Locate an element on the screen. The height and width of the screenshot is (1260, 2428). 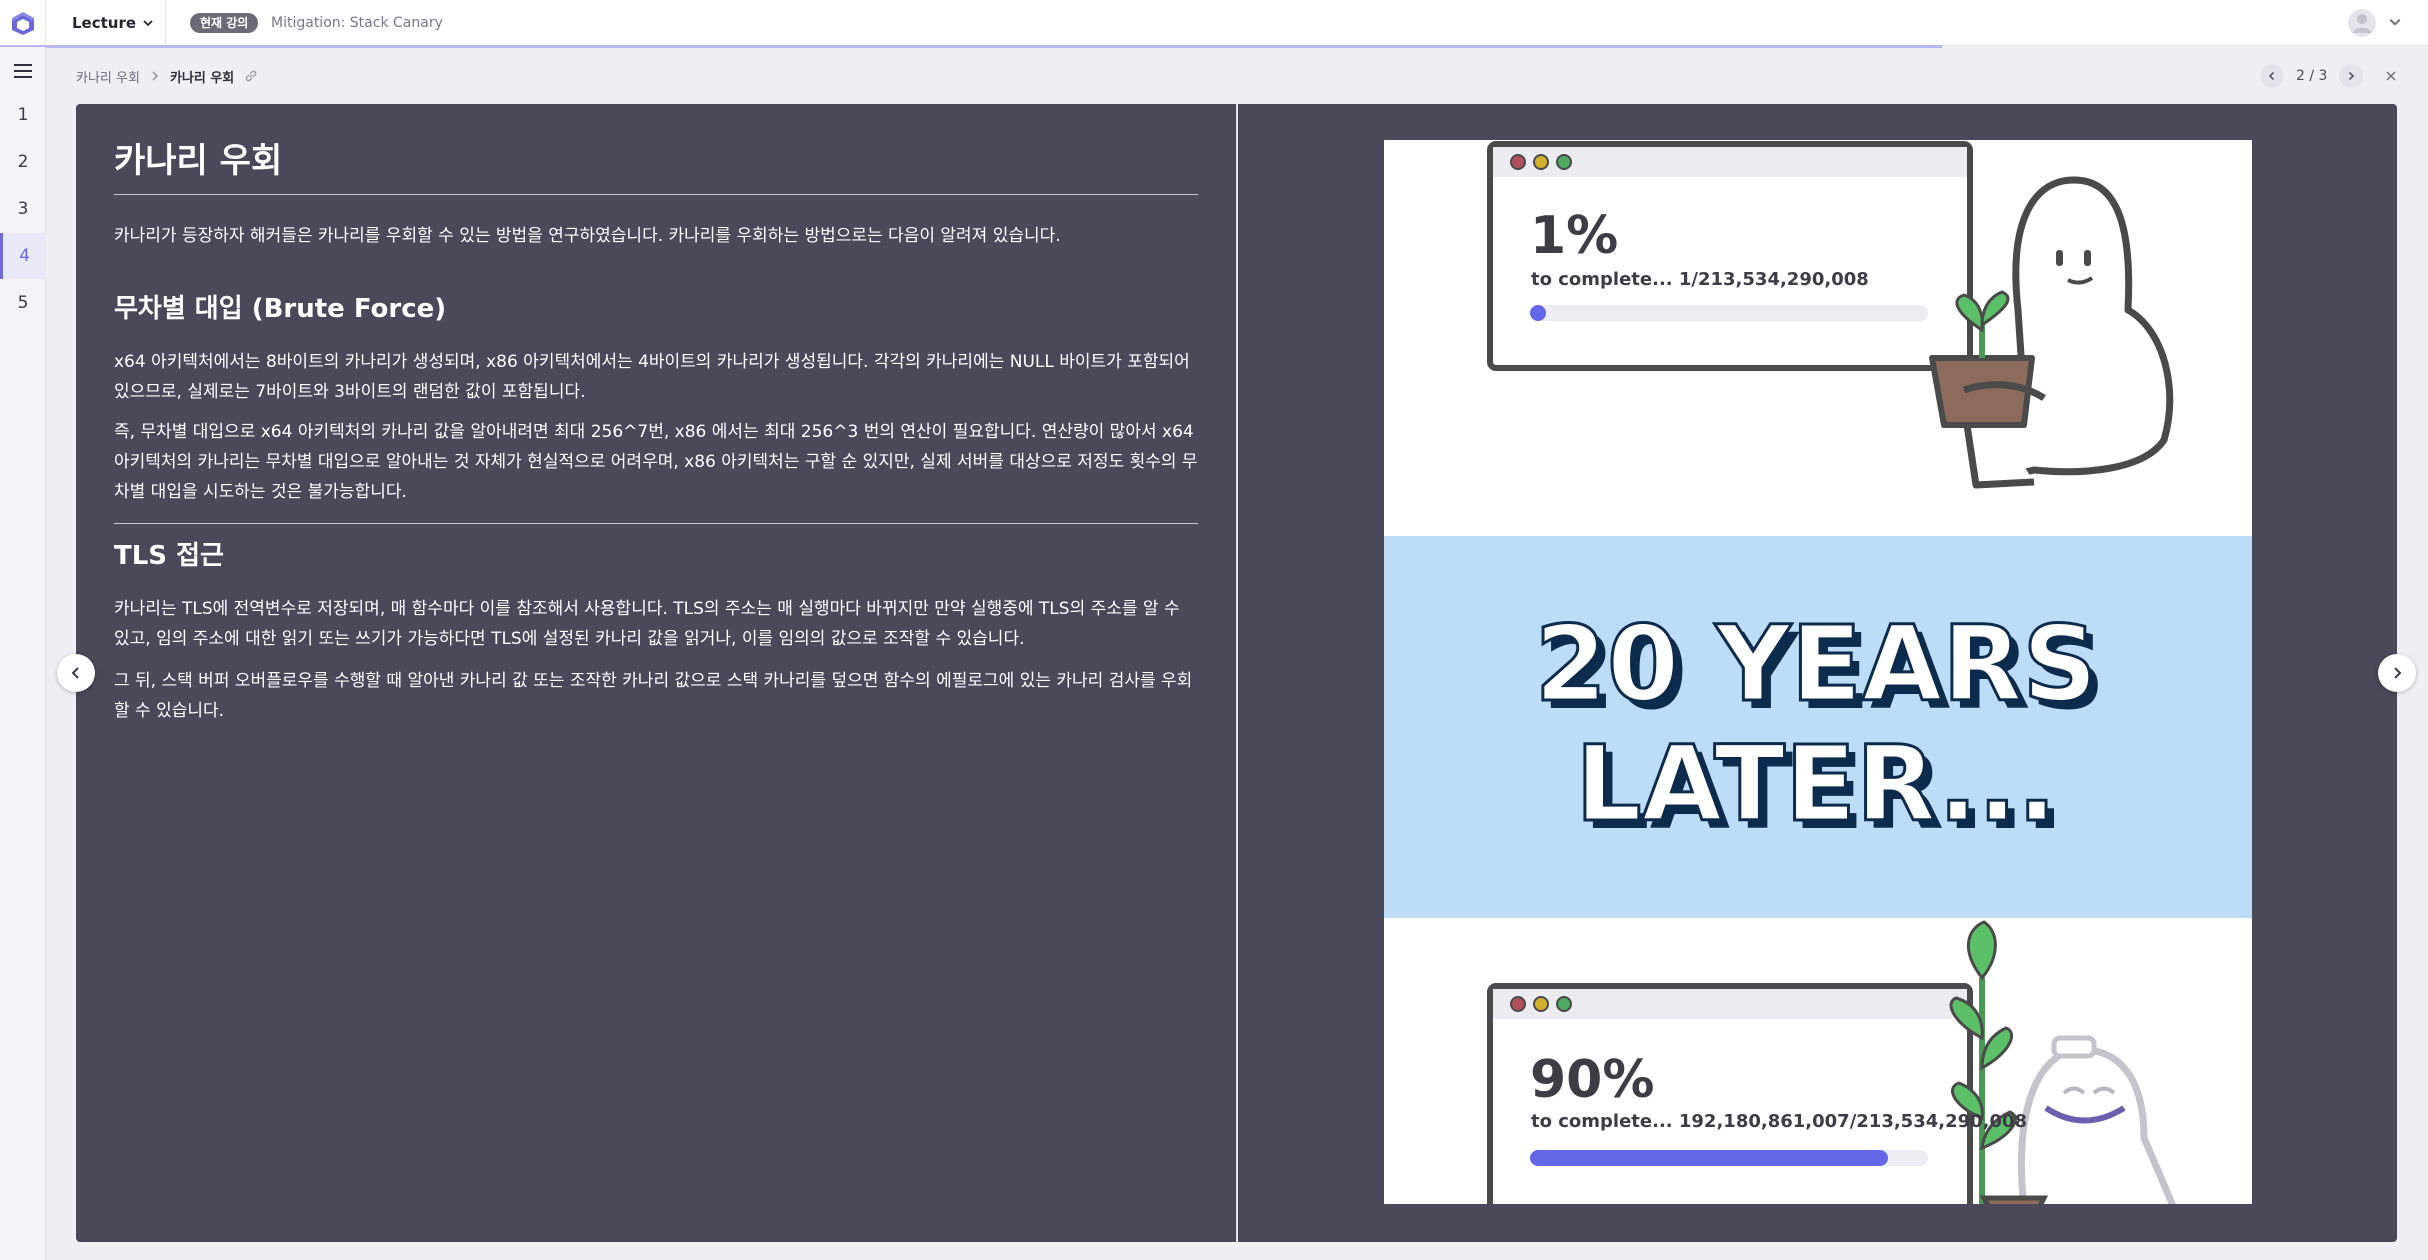
slide-sidebar: 1 2 3 4 5 is located at coordinates (23, 653).